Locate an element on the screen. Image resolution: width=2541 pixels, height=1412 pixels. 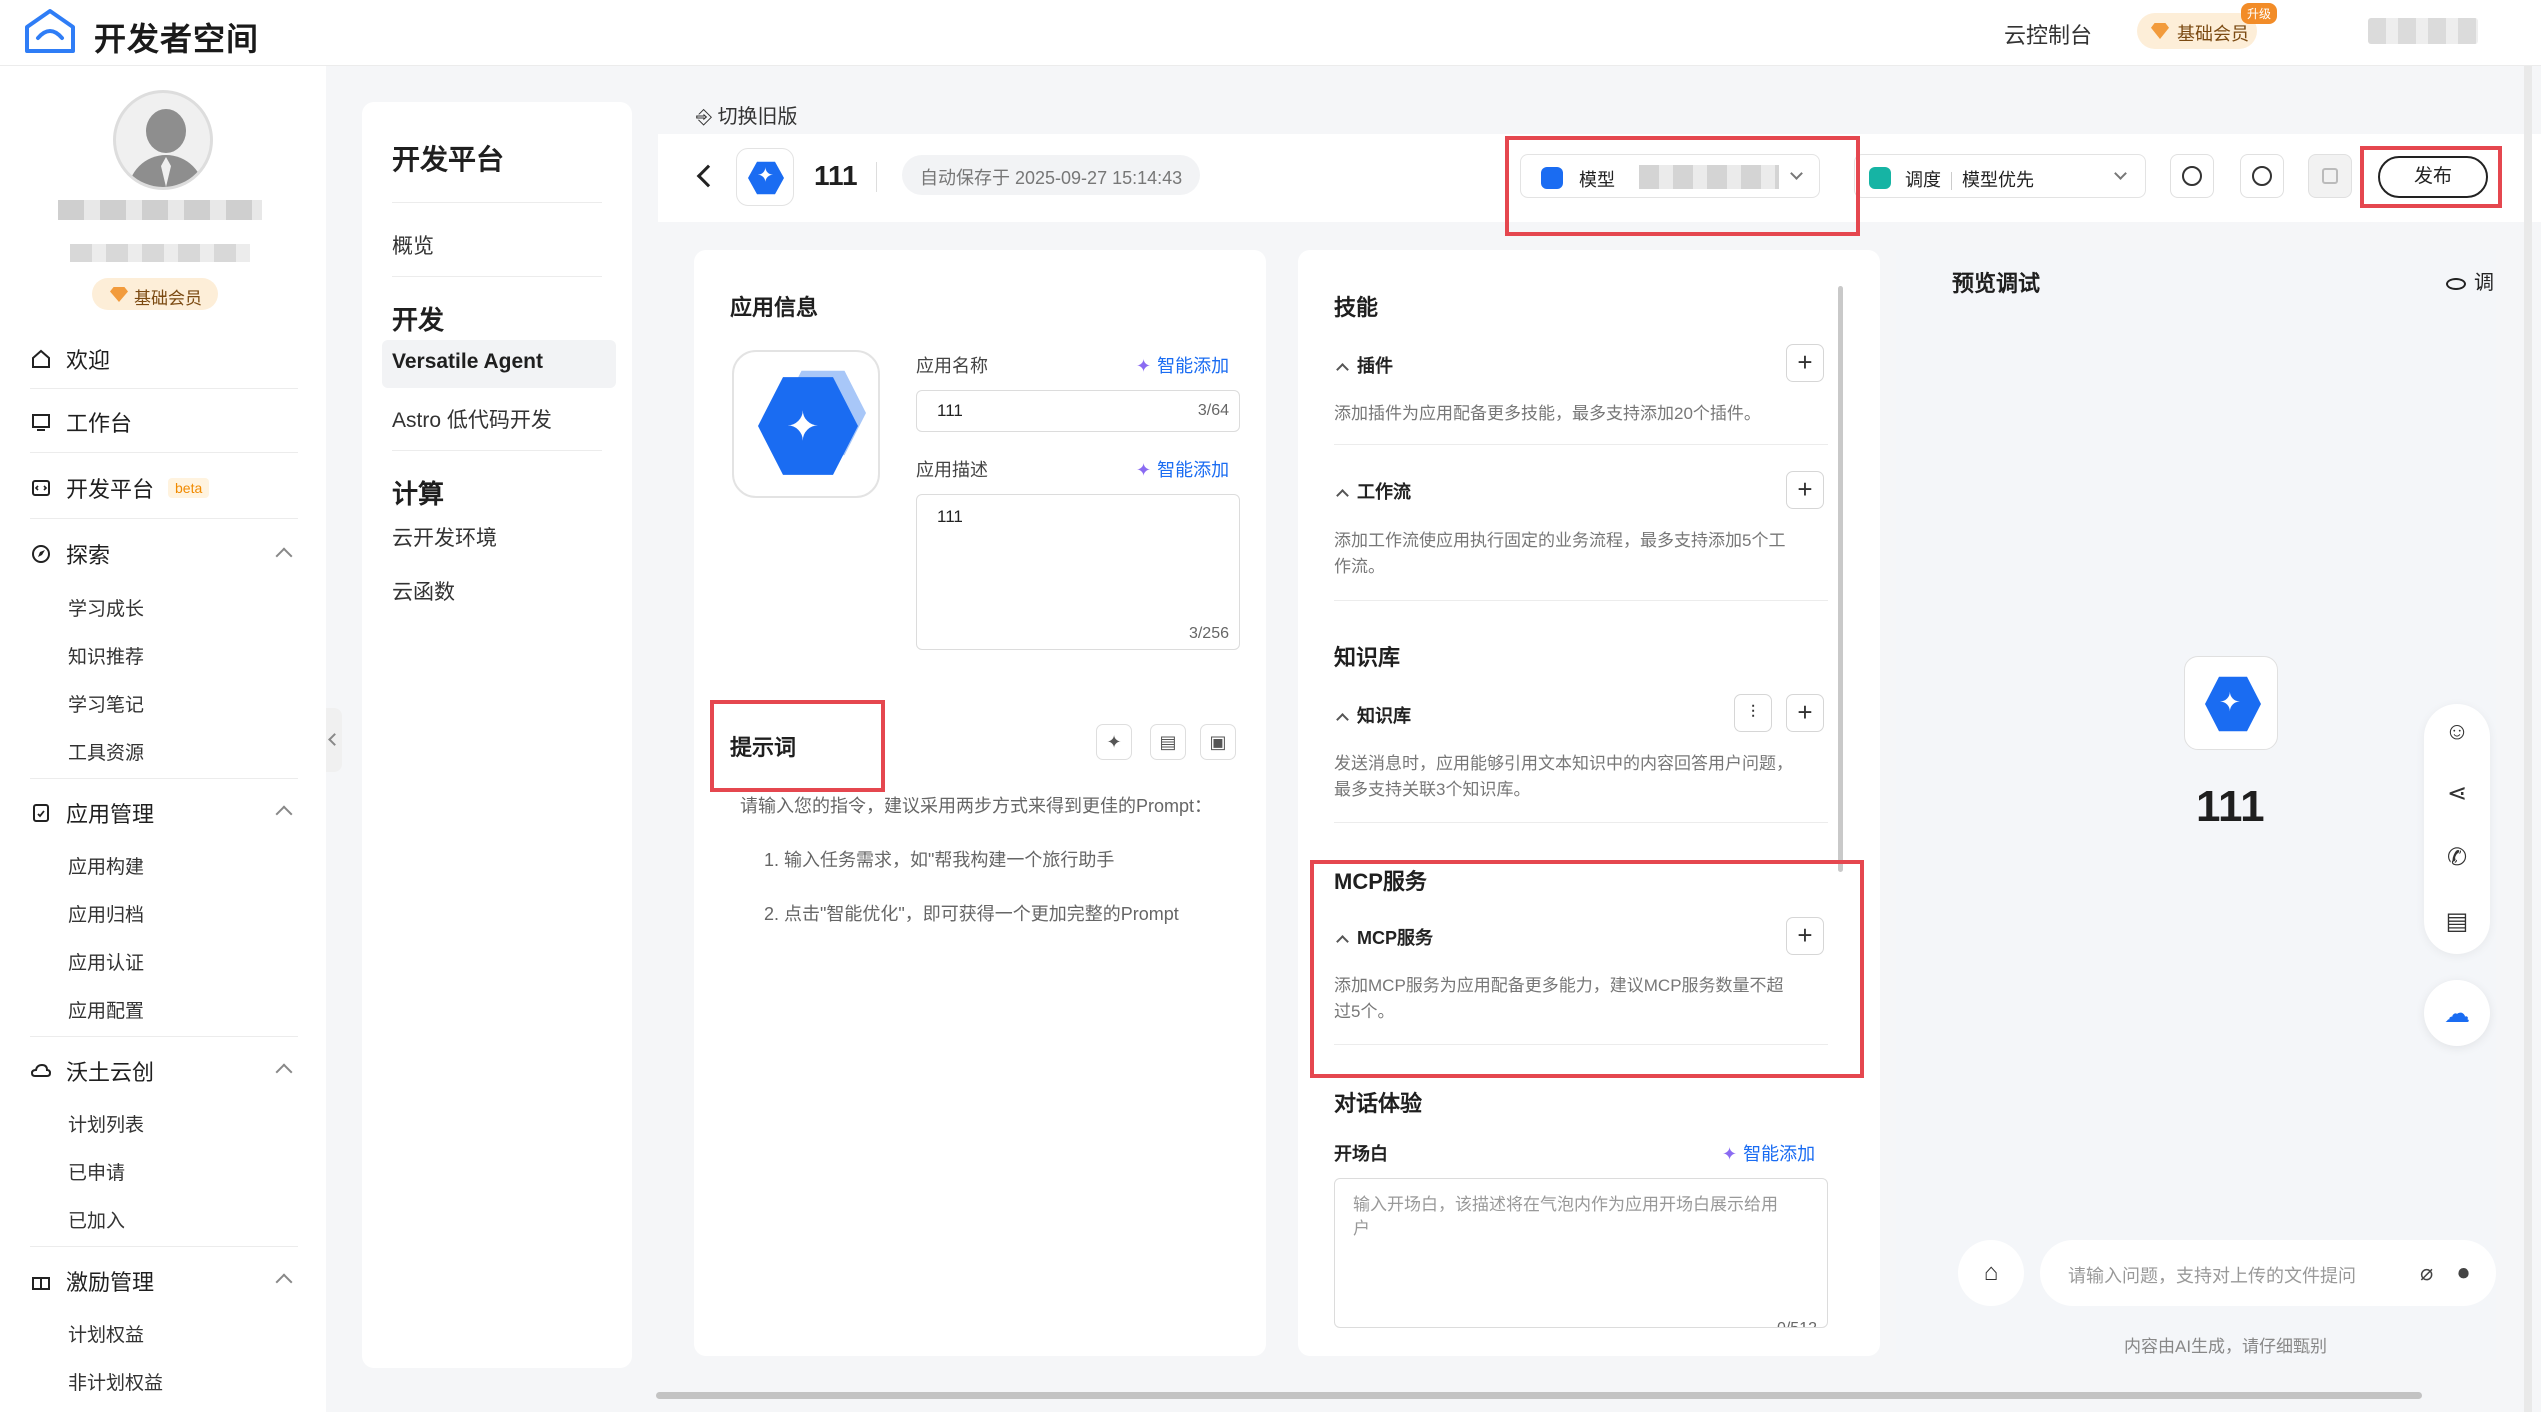
sidebar-subitem: 知识推荐 is located at coordinates (106, 655).